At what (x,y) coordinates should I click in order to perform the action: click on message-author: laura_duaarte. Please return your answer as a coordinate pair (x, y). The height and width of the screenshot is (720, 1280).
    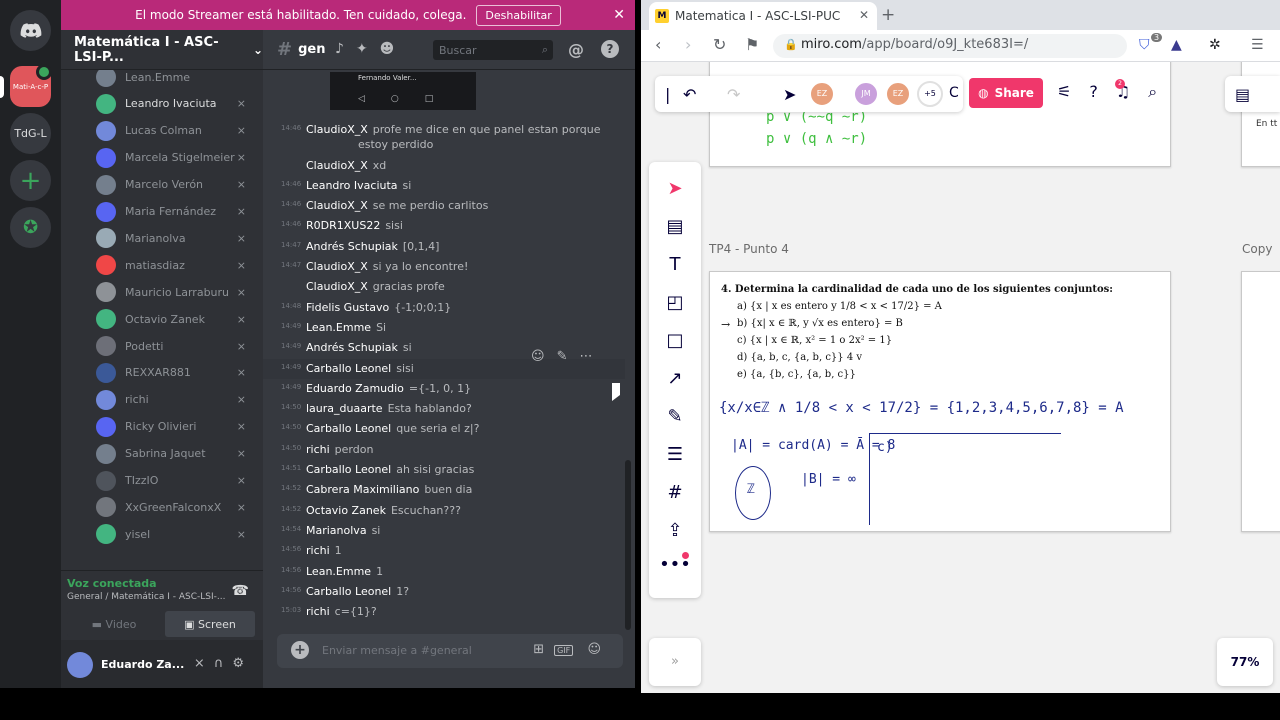
    Looking at the image, I should click on (344, 408).